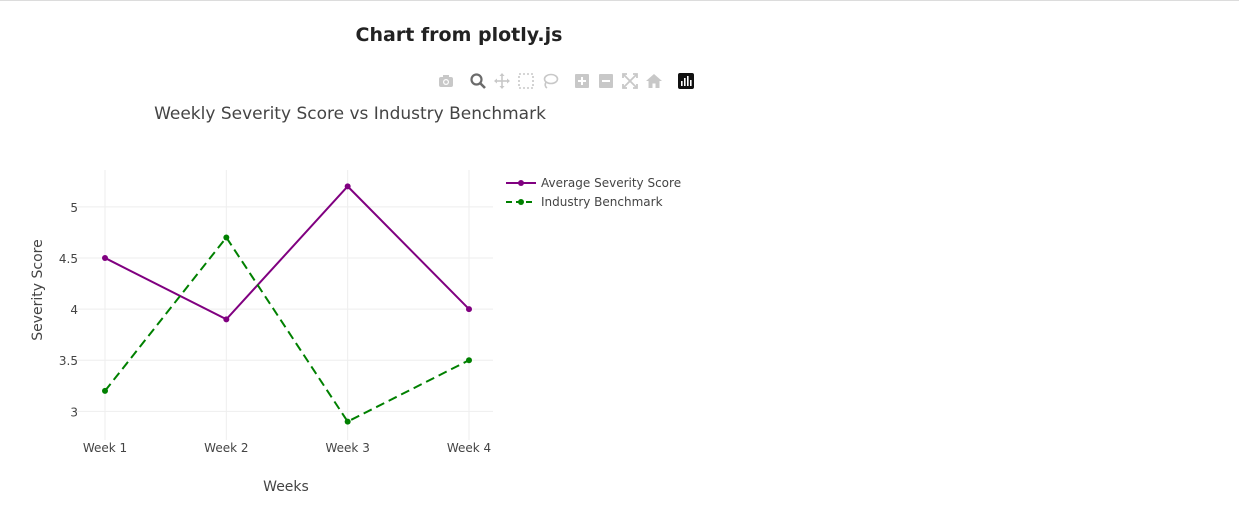  I want to click on zoom-icon, so click(478, 81).